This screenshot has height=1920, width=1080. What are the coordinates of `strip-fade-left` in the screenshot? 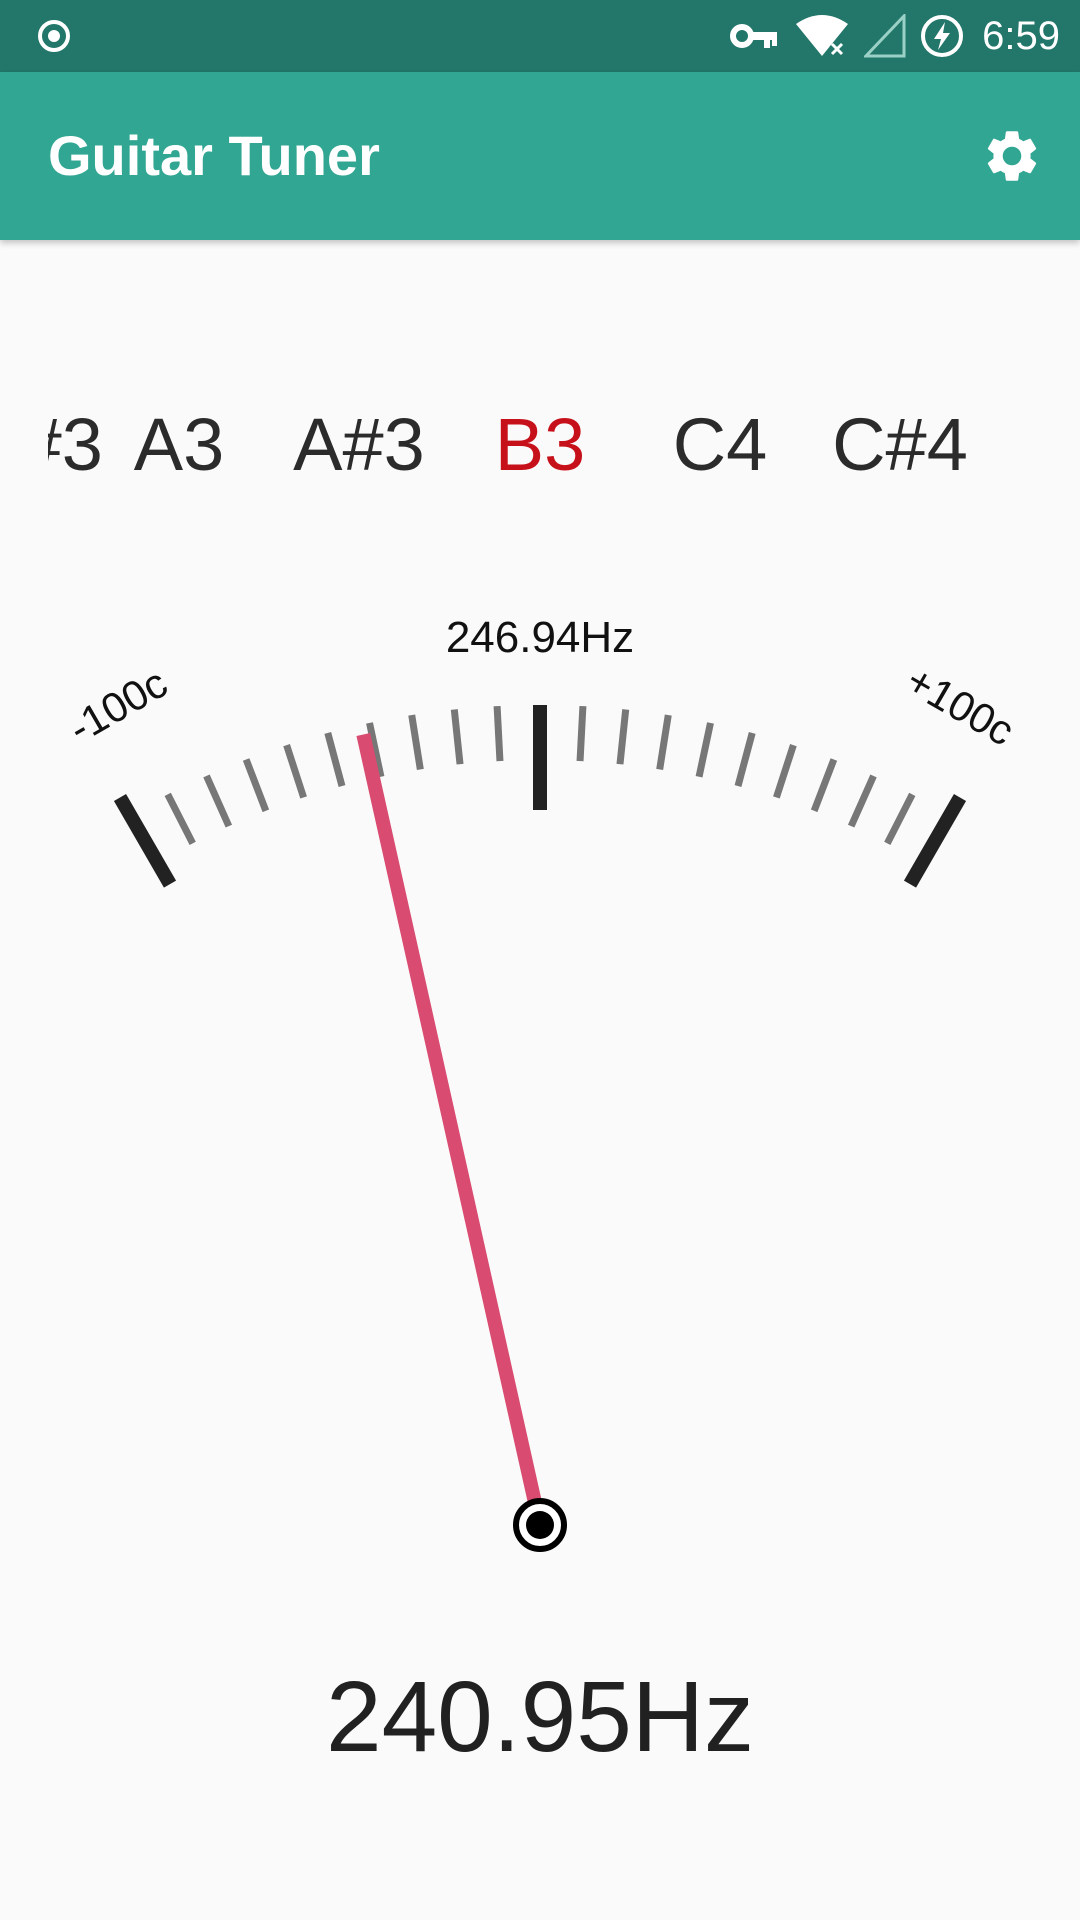 It's located at (24, 445).